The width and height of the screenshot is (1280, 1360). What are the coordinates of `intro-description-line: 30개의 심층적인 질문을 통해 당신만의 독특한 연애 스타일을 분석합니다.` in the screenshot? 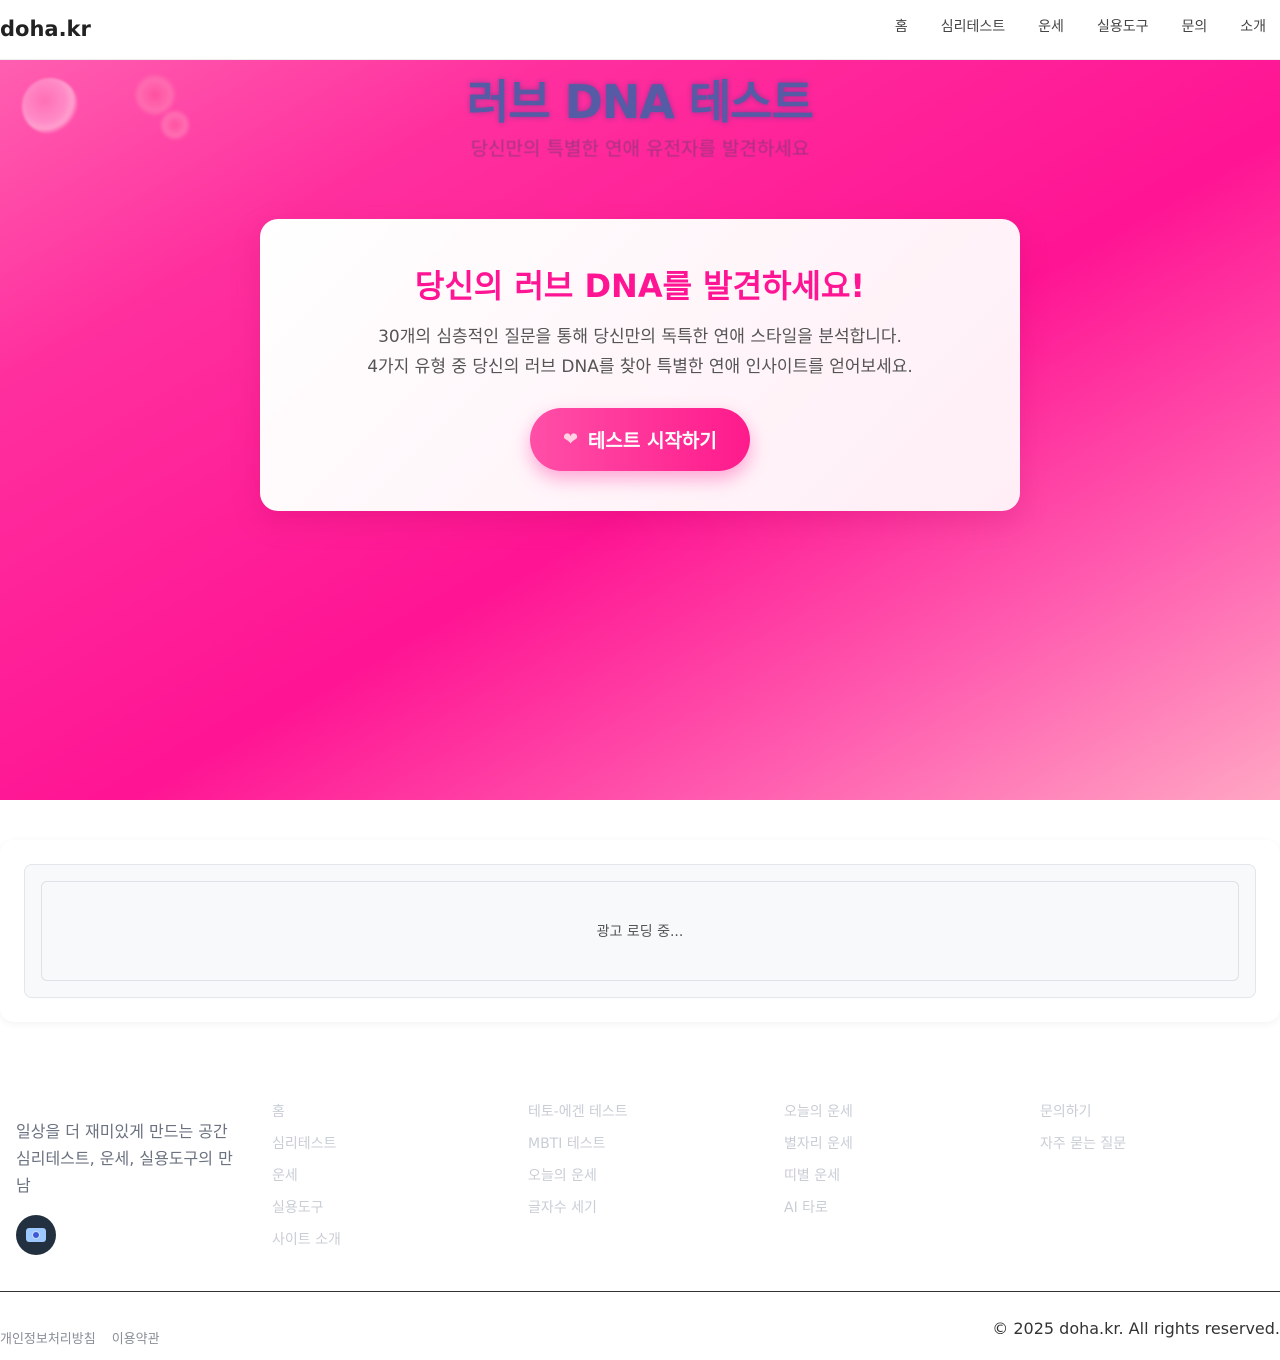 It's located at (640, 337).